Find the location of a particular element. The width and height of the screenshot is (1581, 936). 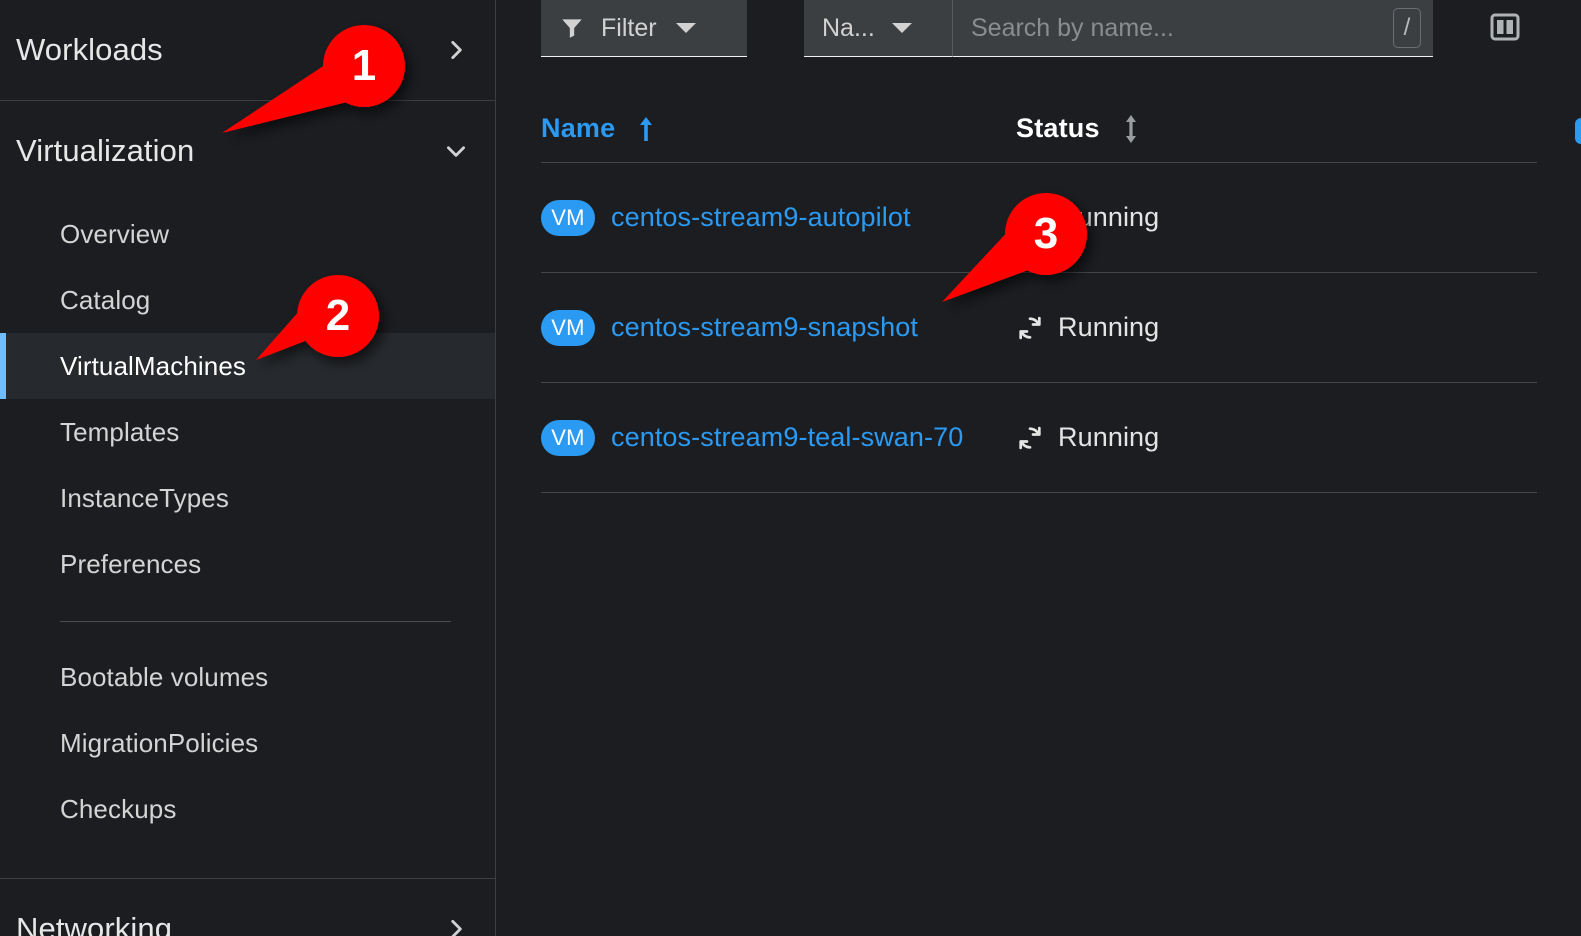

sidebar-item-migrationpolicies: MigrationPolicies is located at coordinates (247, 743).